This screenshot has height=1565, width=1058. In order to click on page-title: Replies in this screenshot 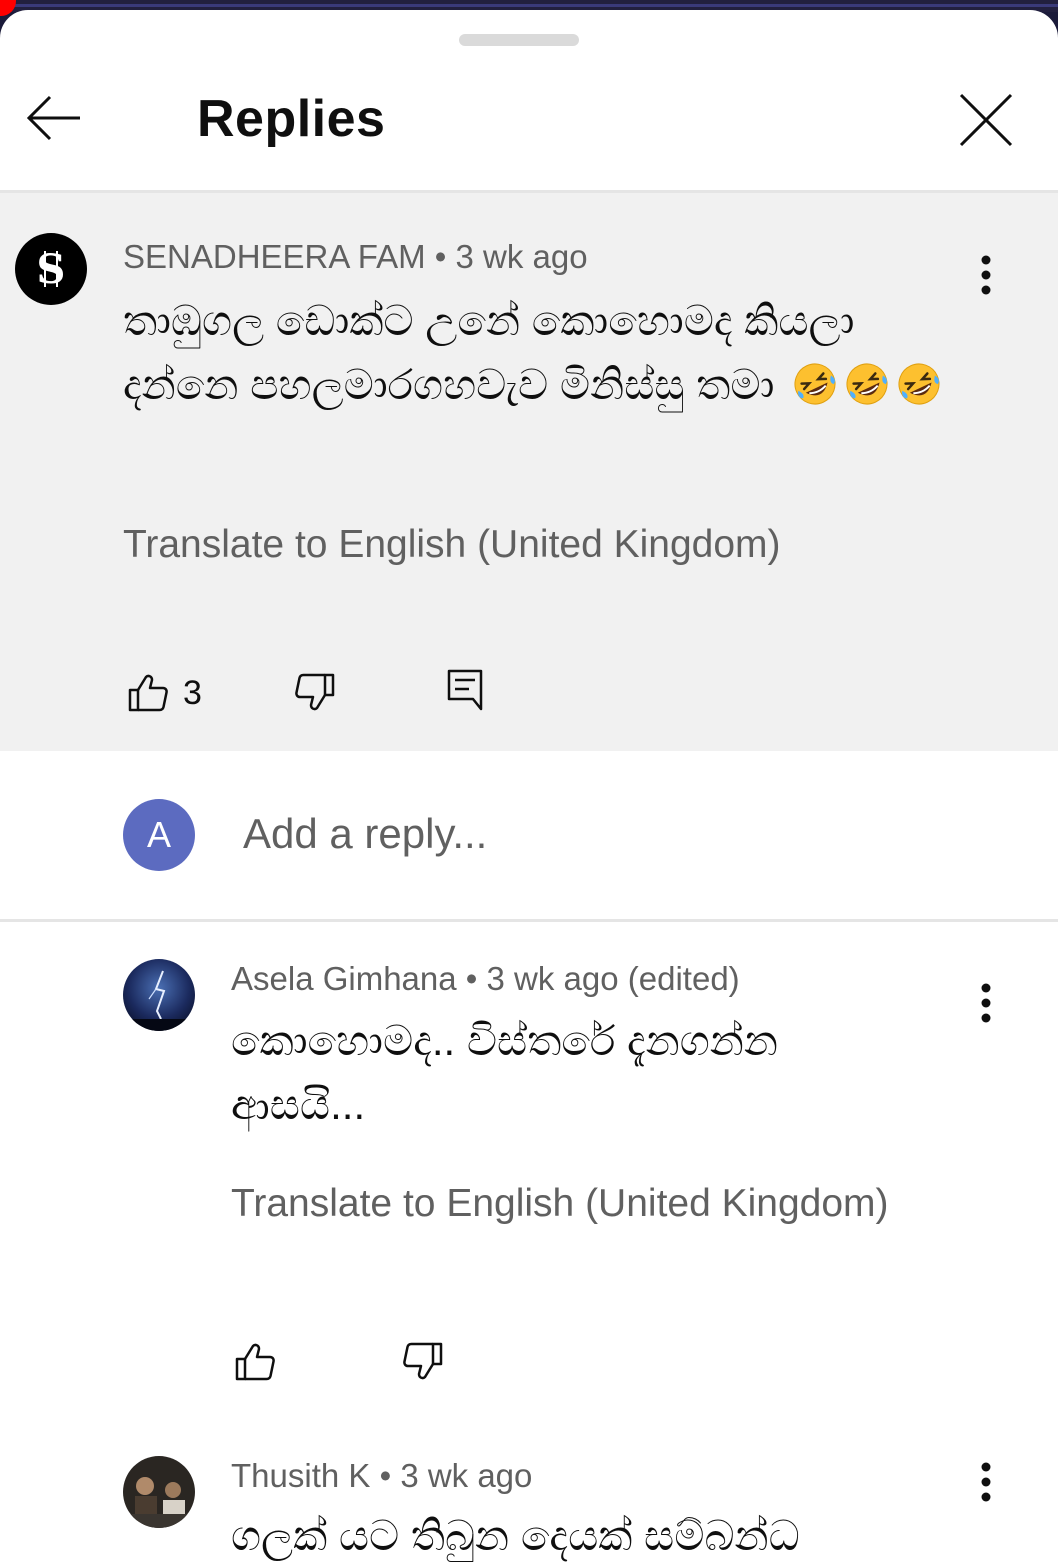, I will do `click(291, 119)`.